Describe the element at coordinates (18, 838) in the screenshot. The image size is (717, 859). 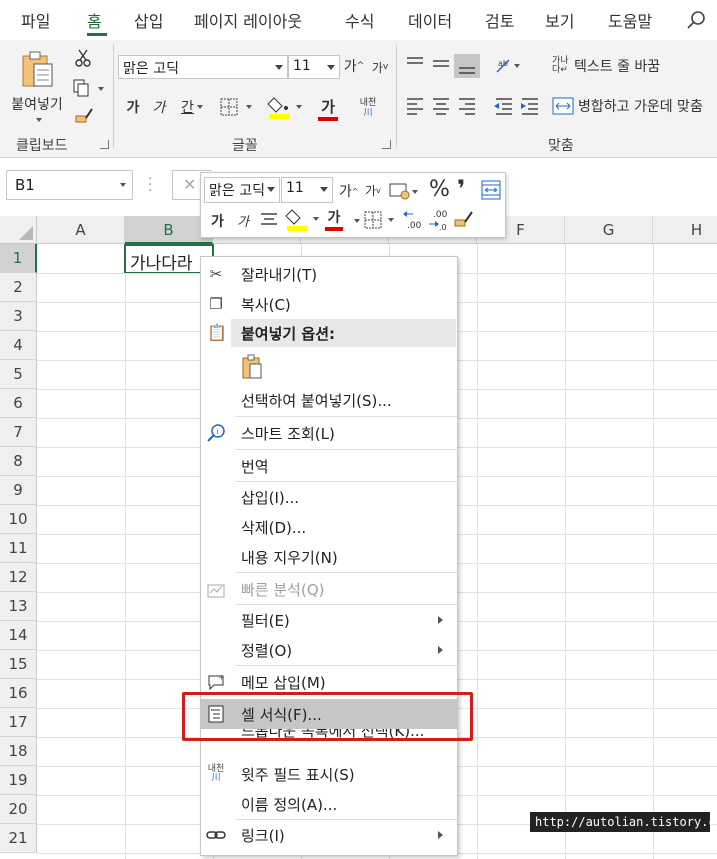
I see `row-header-21: 21` at that location.